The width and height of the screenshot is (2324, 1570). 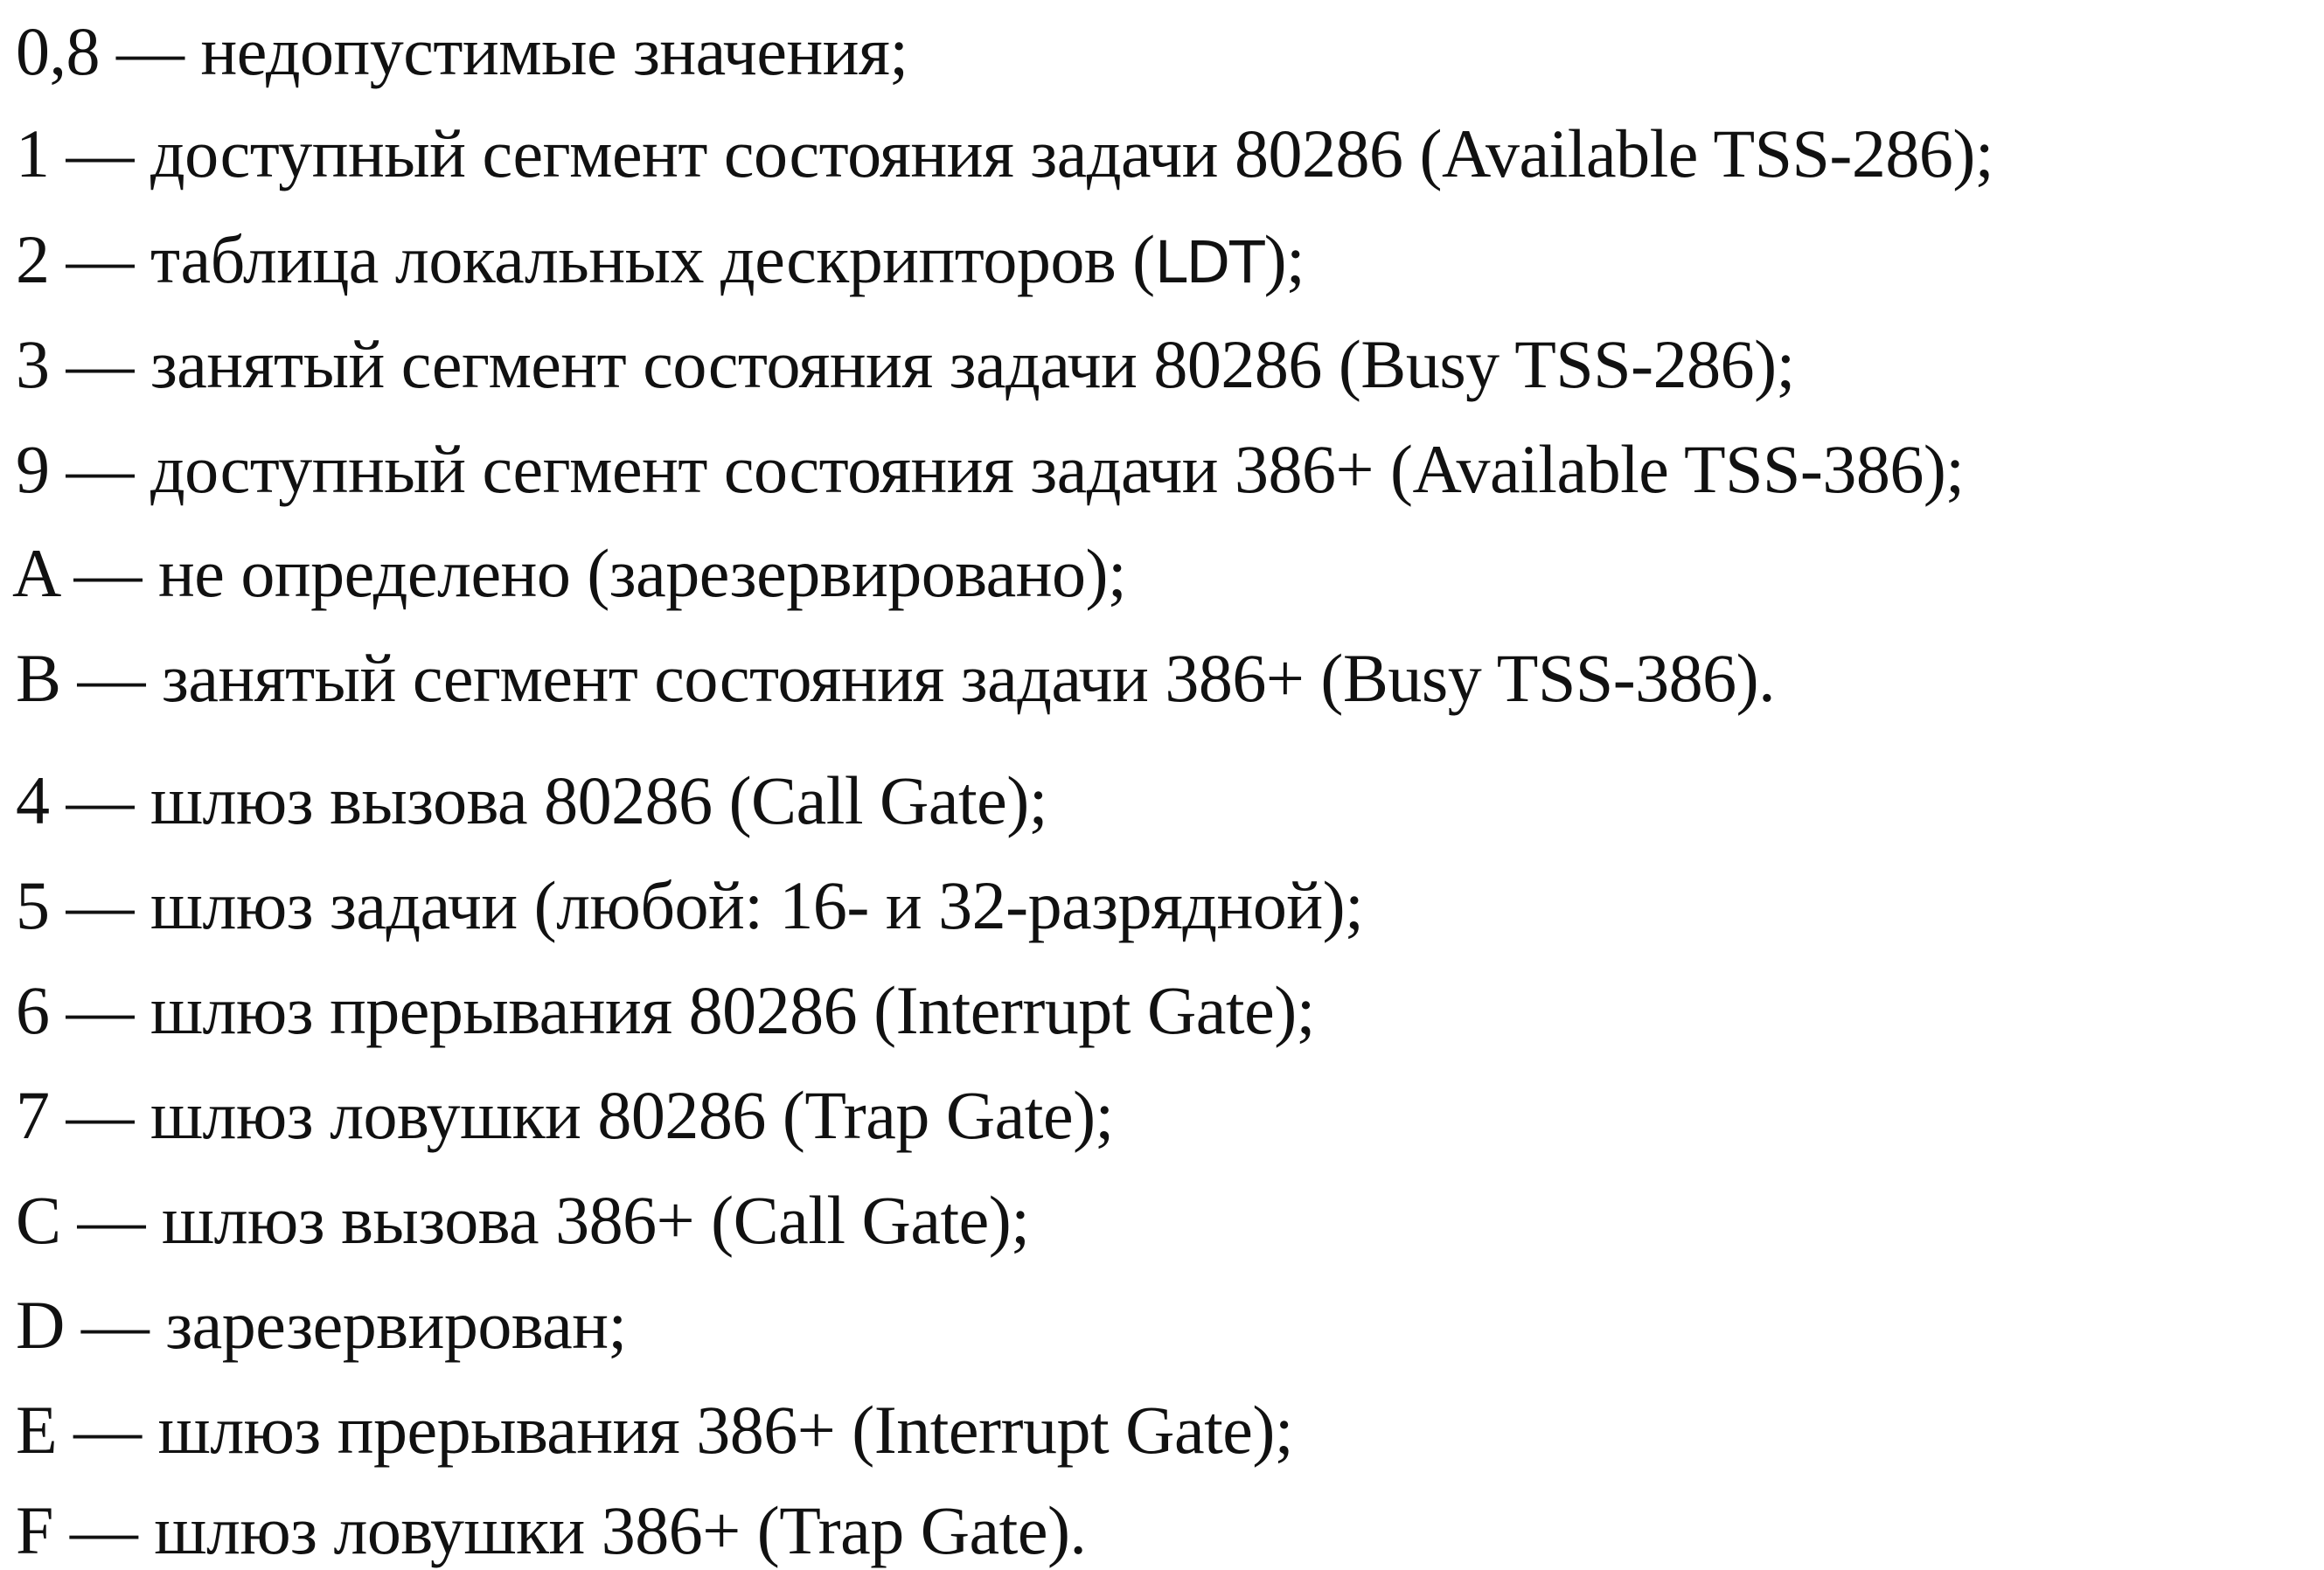 What do you see at coordinates (33, 1010) in the screenshot?
I see `type-code: 6` at bounding box center [33, 1010].